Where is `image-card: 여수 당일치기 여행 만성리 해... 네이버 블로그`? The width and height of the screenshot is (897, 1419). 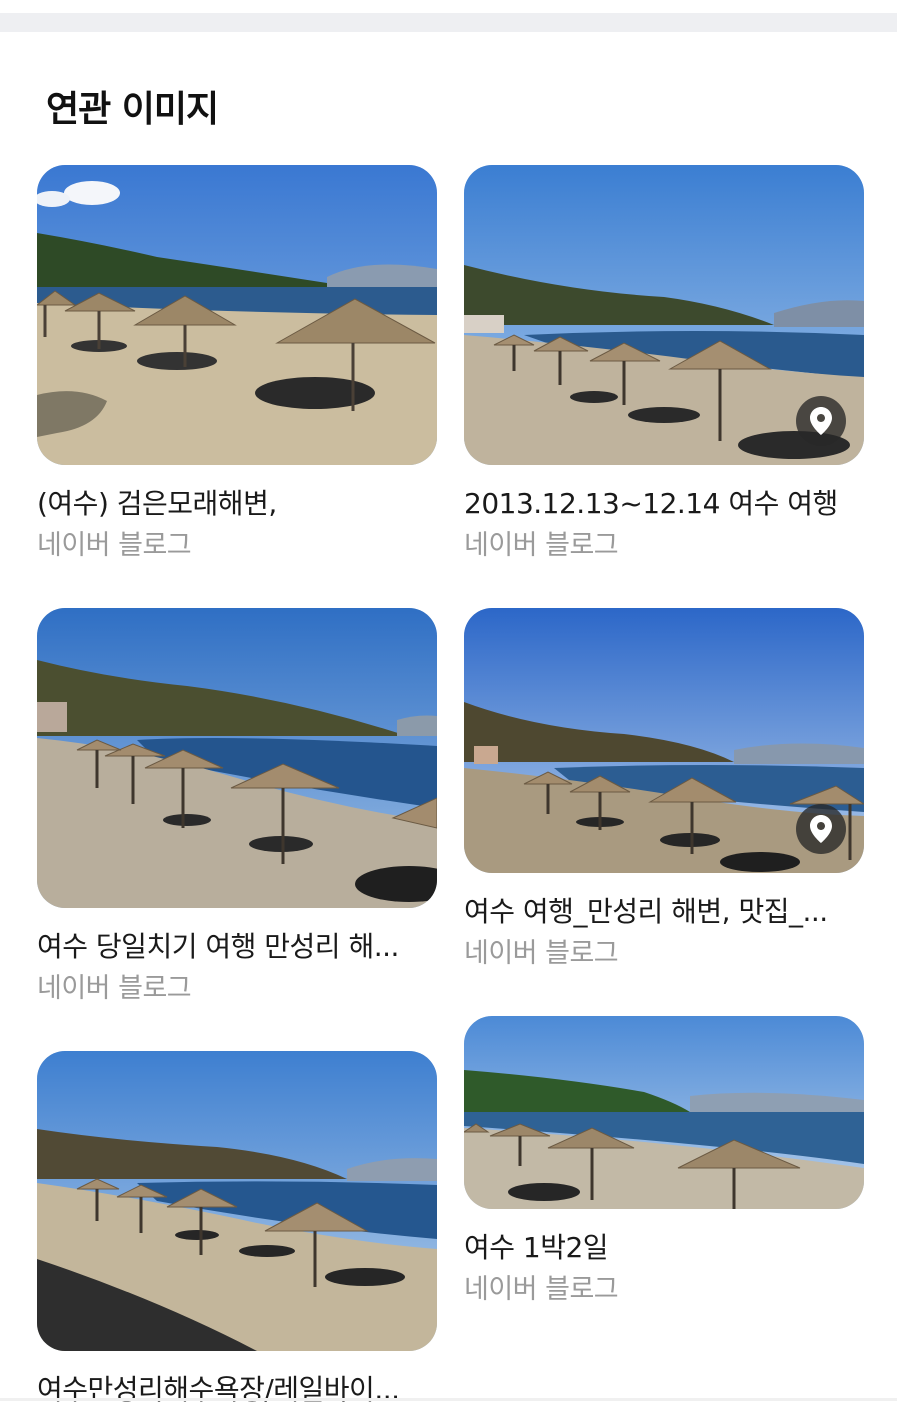 image-card: 여수 당일치기 여행 만성리 해... 네이버 블로그 is located at coordinates (237, 807).